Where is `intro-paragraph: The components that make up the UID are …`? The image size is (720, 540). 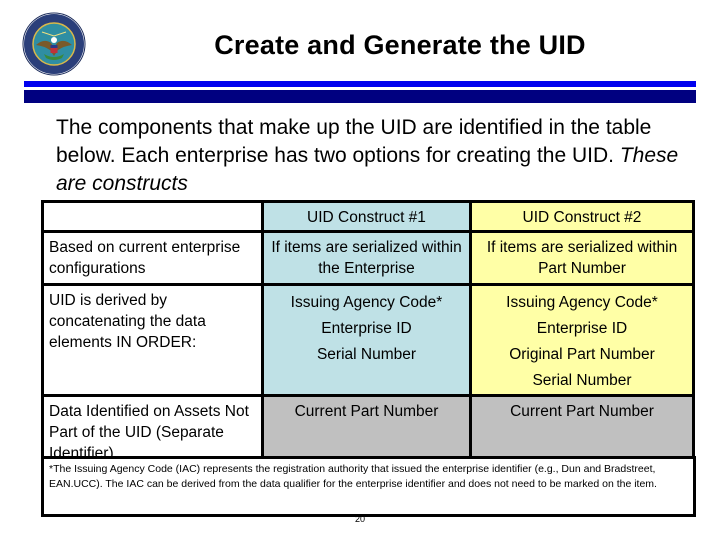
intro-paragraph: The components that make up the UID are … is located at coordinates (381, 156).